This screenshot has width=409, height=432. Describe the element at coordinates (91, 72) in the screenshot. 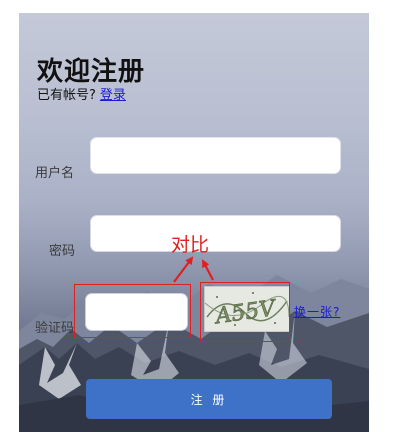

I see `page-title: 欢迎注册` at that location.